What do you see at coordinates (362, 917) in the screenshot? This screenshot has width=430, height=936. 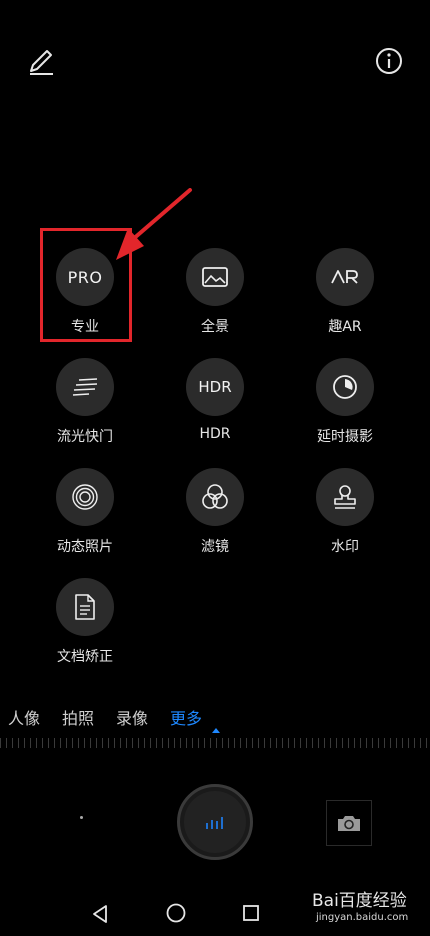 I see `watermark-site: jingyan.baidu.com` at bounding box center [362, 917].